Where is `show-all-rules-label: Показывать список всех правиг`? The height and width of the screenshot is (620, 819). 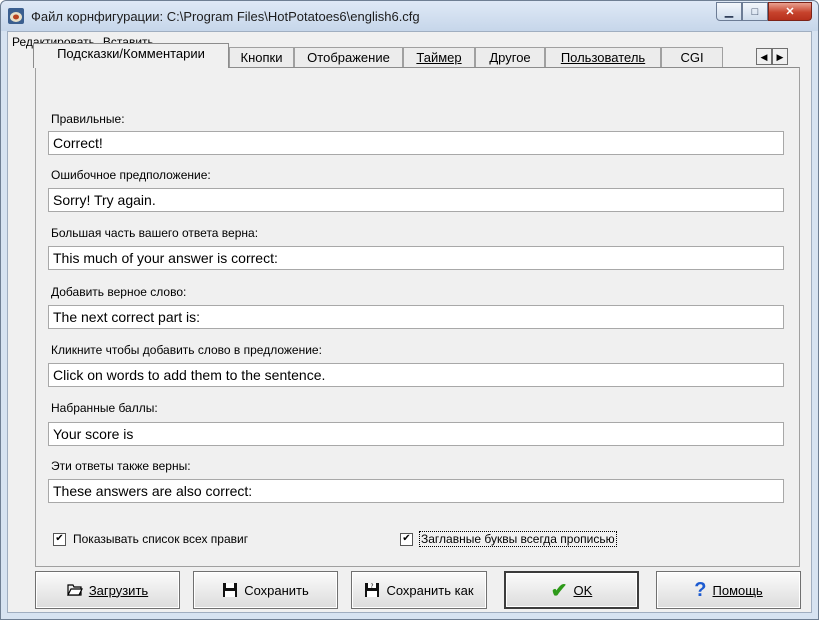
show-all-rules-label: Показывать список всех правиг is located at coordinates (161, 539).